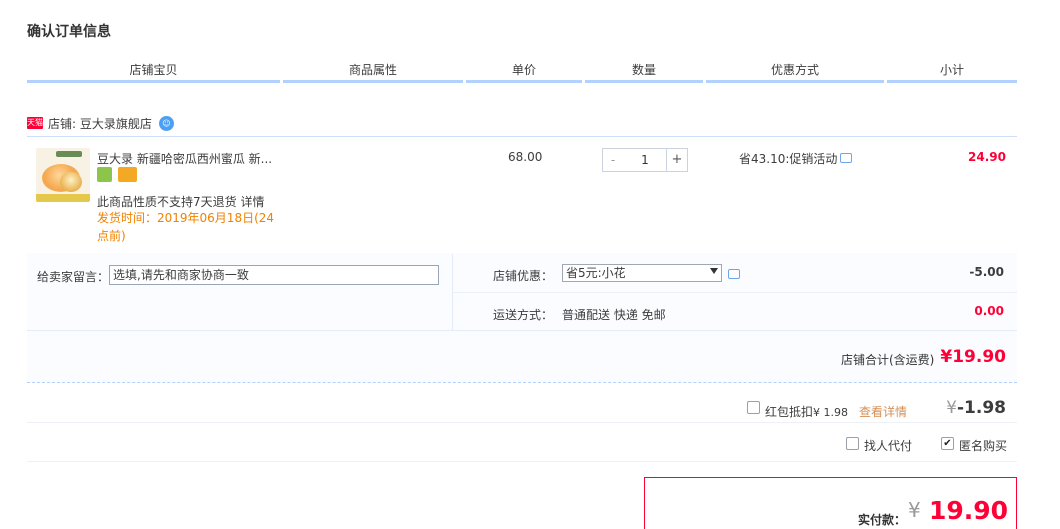  What do you see at coordinates (372, 70) in the screenshot?
I see `col-header-attributes: 商品属性` at bounding box center [372, 70].